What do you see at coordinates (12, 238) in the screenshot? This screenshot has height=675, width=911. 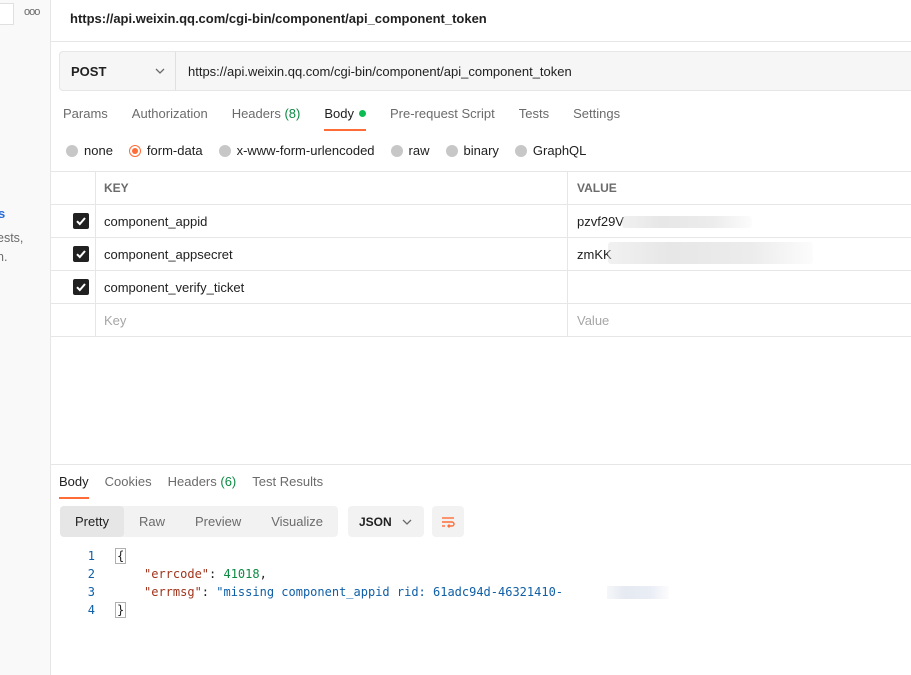 I see `sidebar-text-fragment: ests,` at bounding box center [12, 238].